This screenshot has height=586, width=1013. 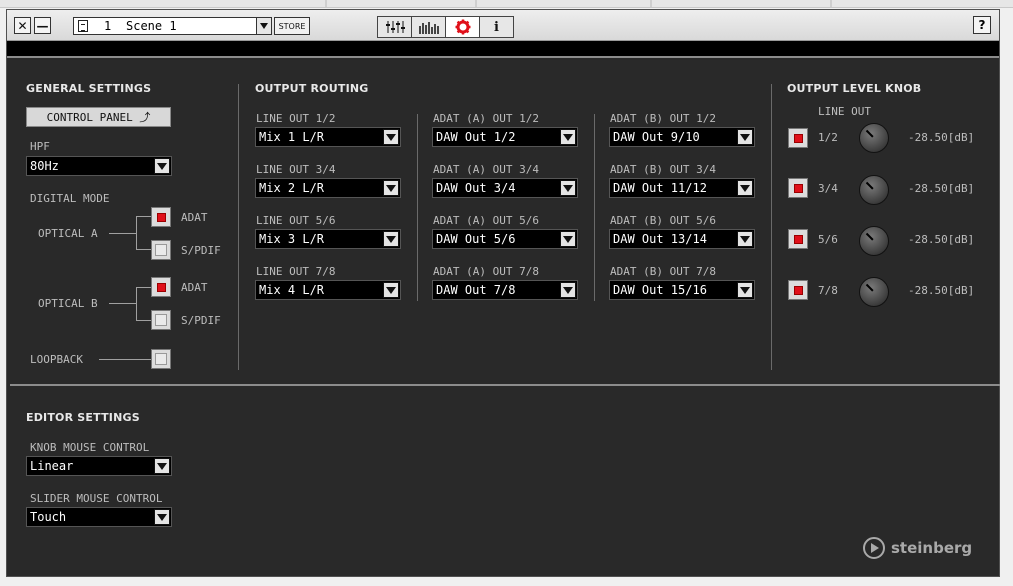 I want to click on optical-a-bracket-top, so click(x=143, y=216).